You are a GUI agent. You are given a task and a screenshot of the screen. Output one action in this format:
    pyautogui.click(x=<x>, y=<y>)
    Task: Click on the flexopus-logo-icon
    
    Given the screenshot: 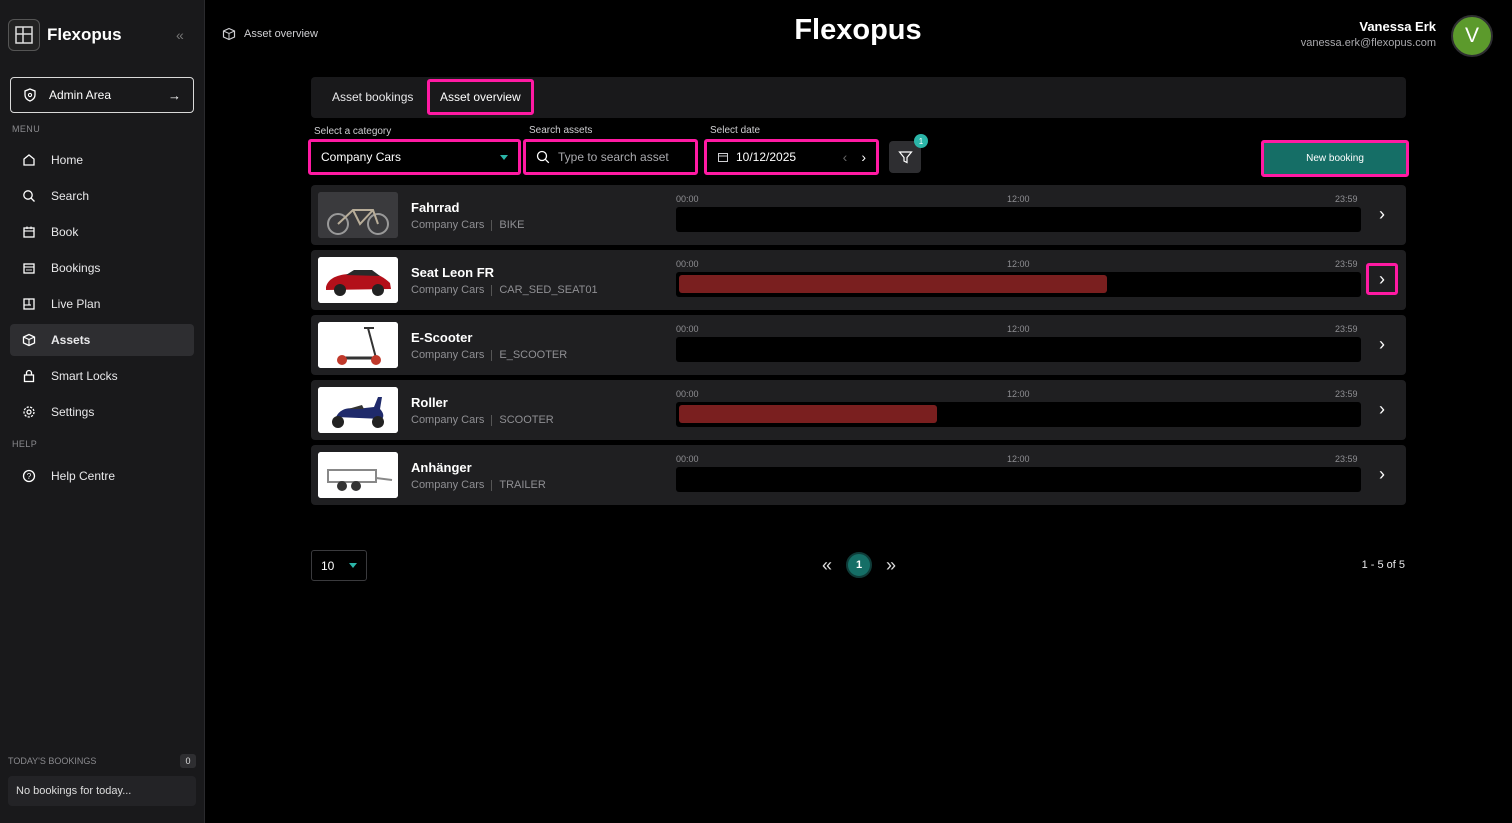 What is the action you would take?
    pyautogui.click(x=24, y=35)
    